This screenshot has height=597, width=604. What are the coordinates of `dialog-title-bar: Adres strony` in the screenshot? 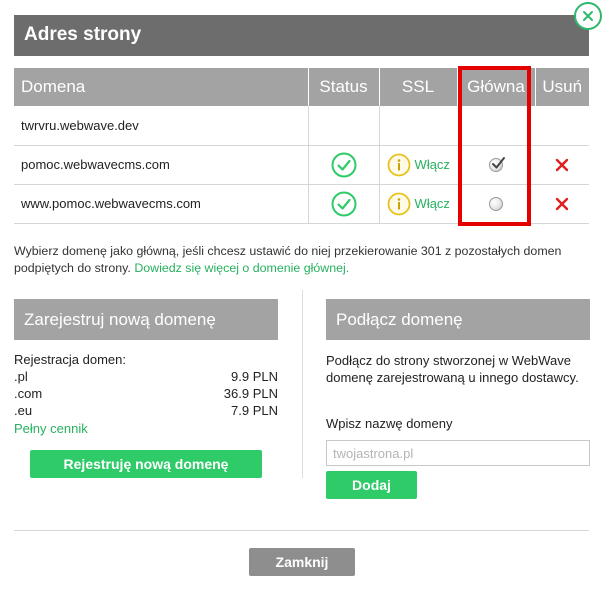 It's located at (301, 35).